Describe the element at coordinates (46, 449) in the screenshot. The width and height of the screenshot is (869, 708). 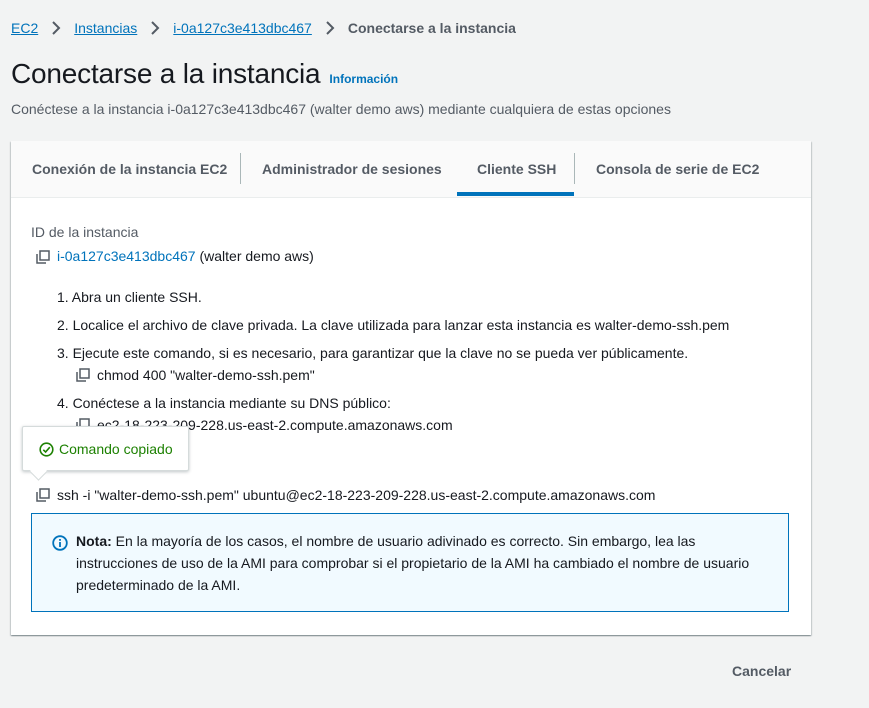
I see `check-circle-icon` at that location.